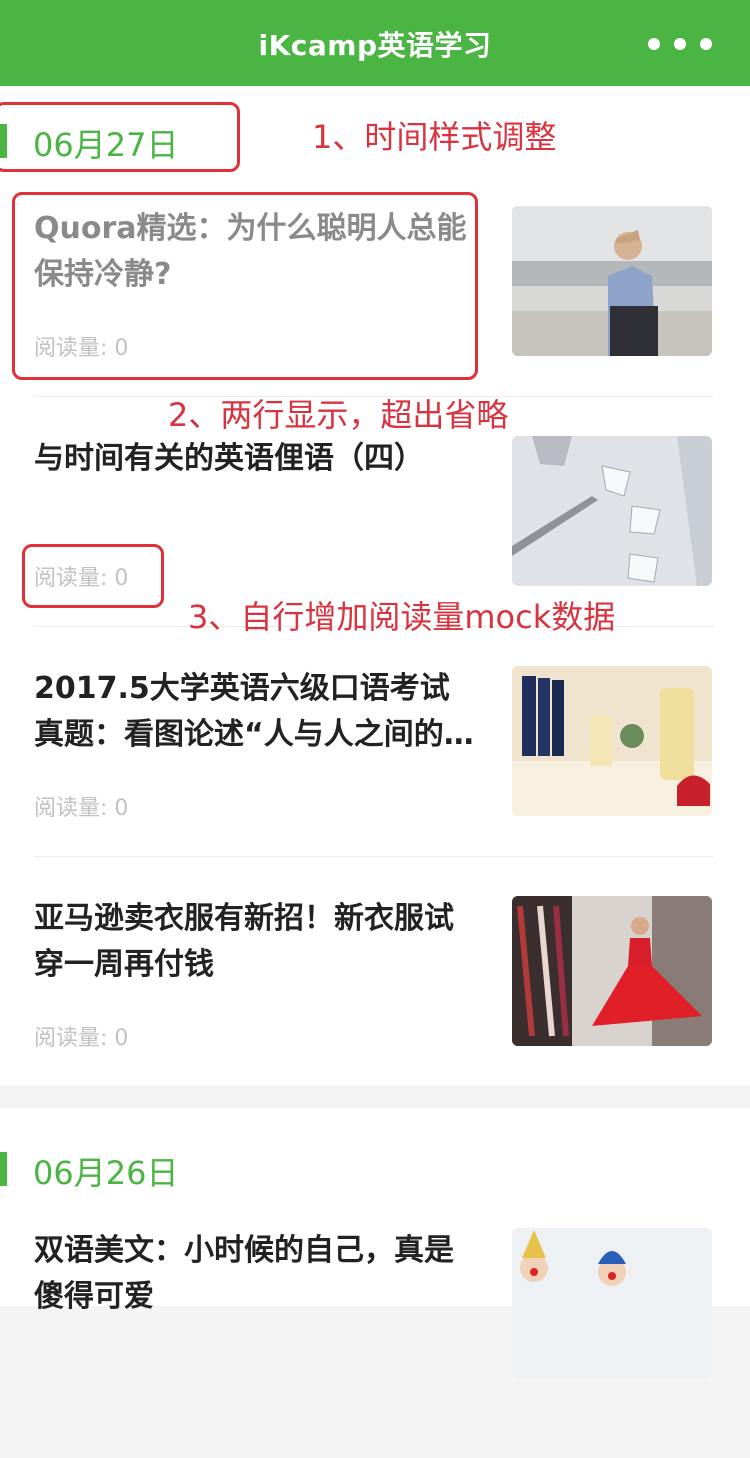 This screenshot has width=750, height=1458. What do you see at coordinates (338, 415) in the screenshot?
I see `annotation-text: 2、两行显示，超出省略` at bounding box center [338, 415].